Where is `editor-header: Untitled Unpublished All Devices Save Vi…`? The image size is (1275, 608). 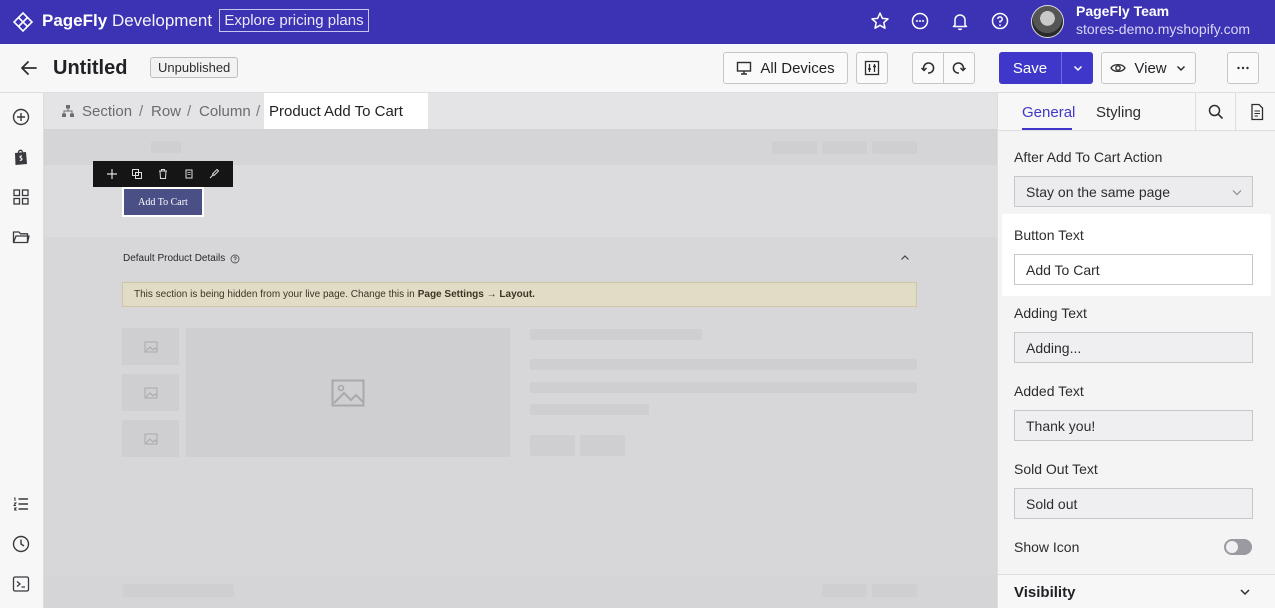 editor-header: Untitled Unpublished All Devices Save Vi… is located at coordinates (637, 68).